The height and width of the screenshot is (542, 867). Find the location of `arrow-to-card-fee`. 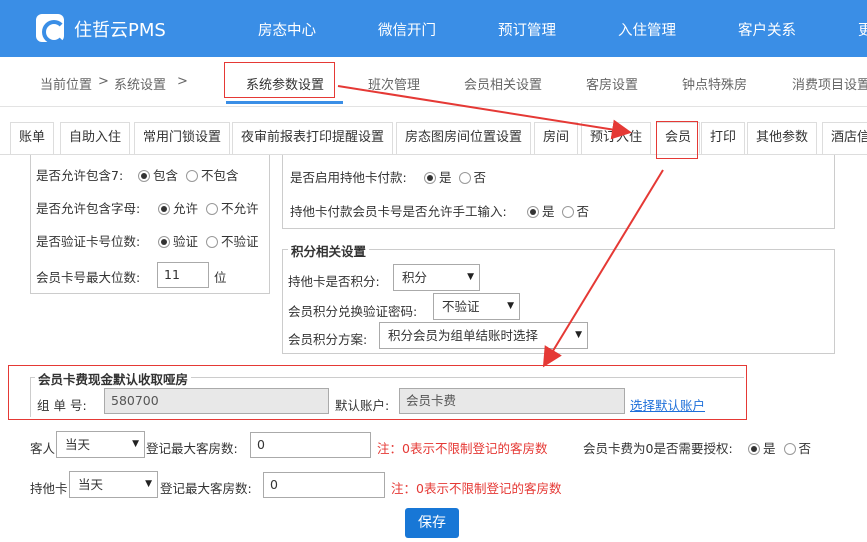

arrow-to-card-fee is located at coordinates (603, 268).